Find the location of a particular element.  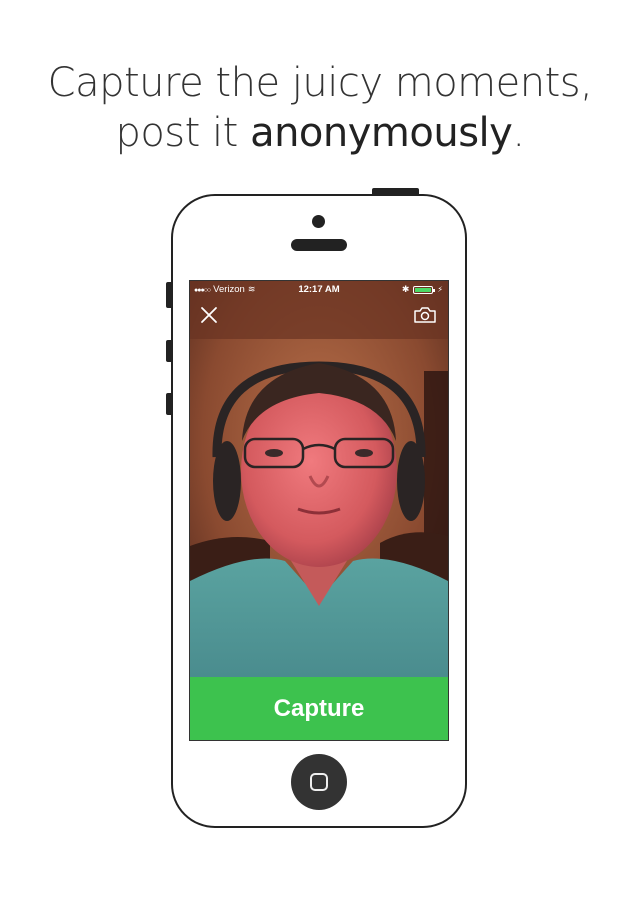

battery-level is located at coordinates (423, 289).